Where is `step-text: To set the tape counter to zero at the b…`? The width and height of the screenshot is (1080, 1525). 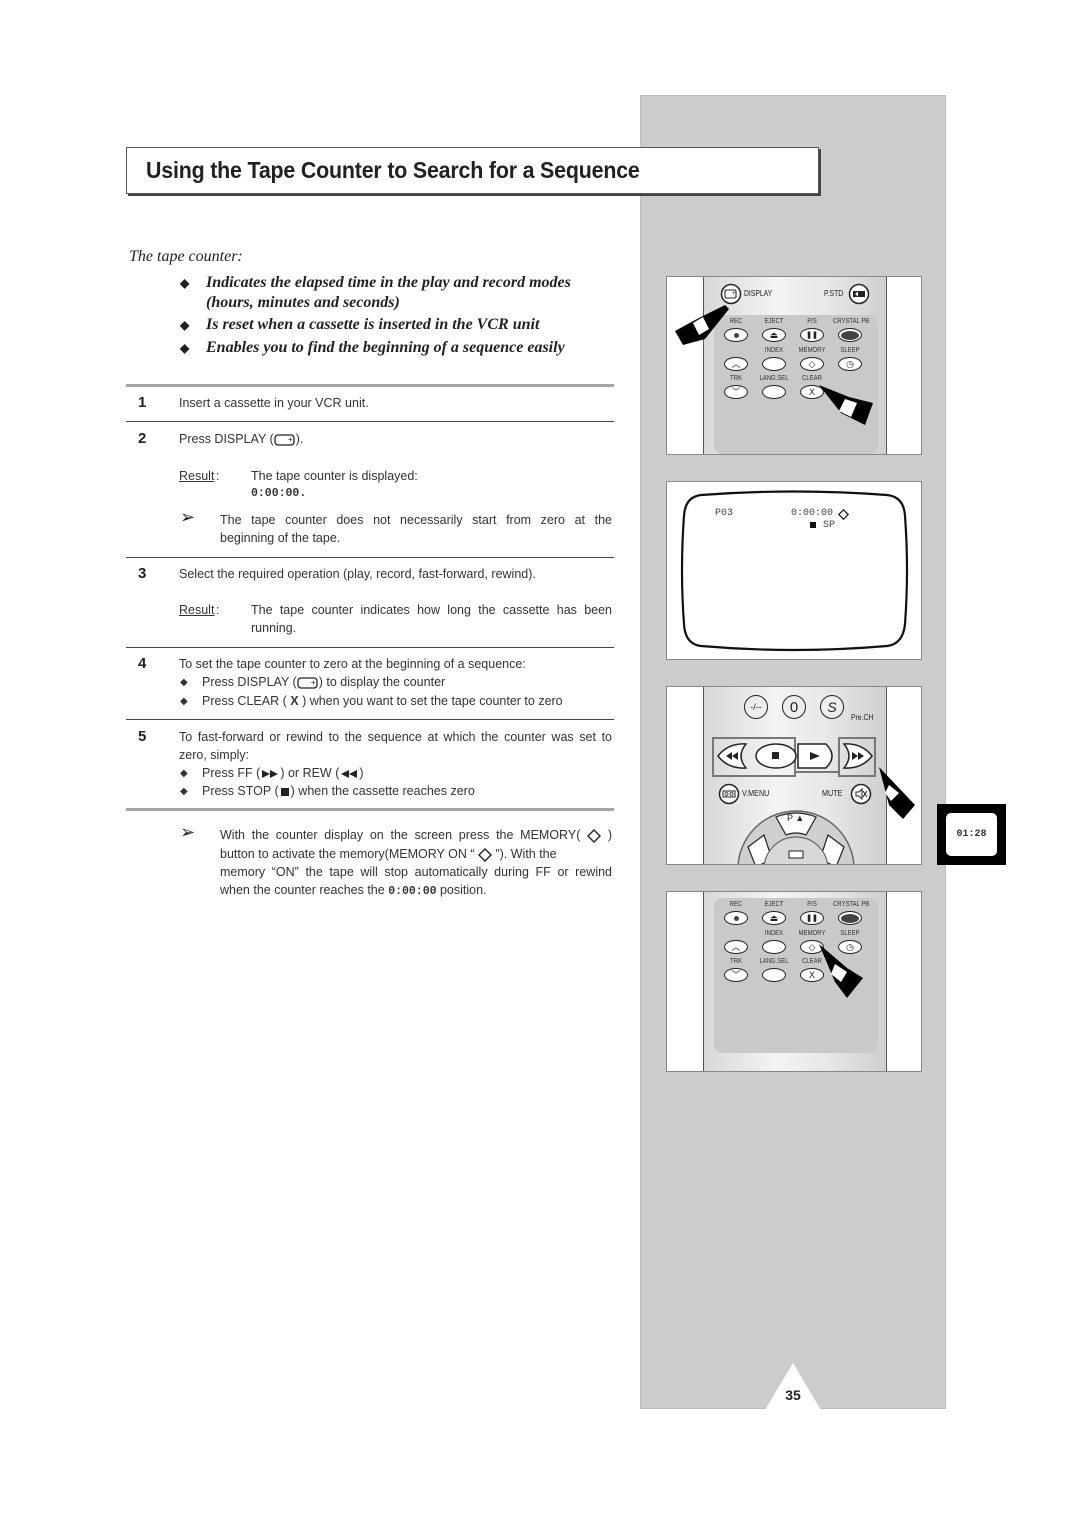 step-text: To set the tape counter to zero at the b… is located at coordinates (352, 664).